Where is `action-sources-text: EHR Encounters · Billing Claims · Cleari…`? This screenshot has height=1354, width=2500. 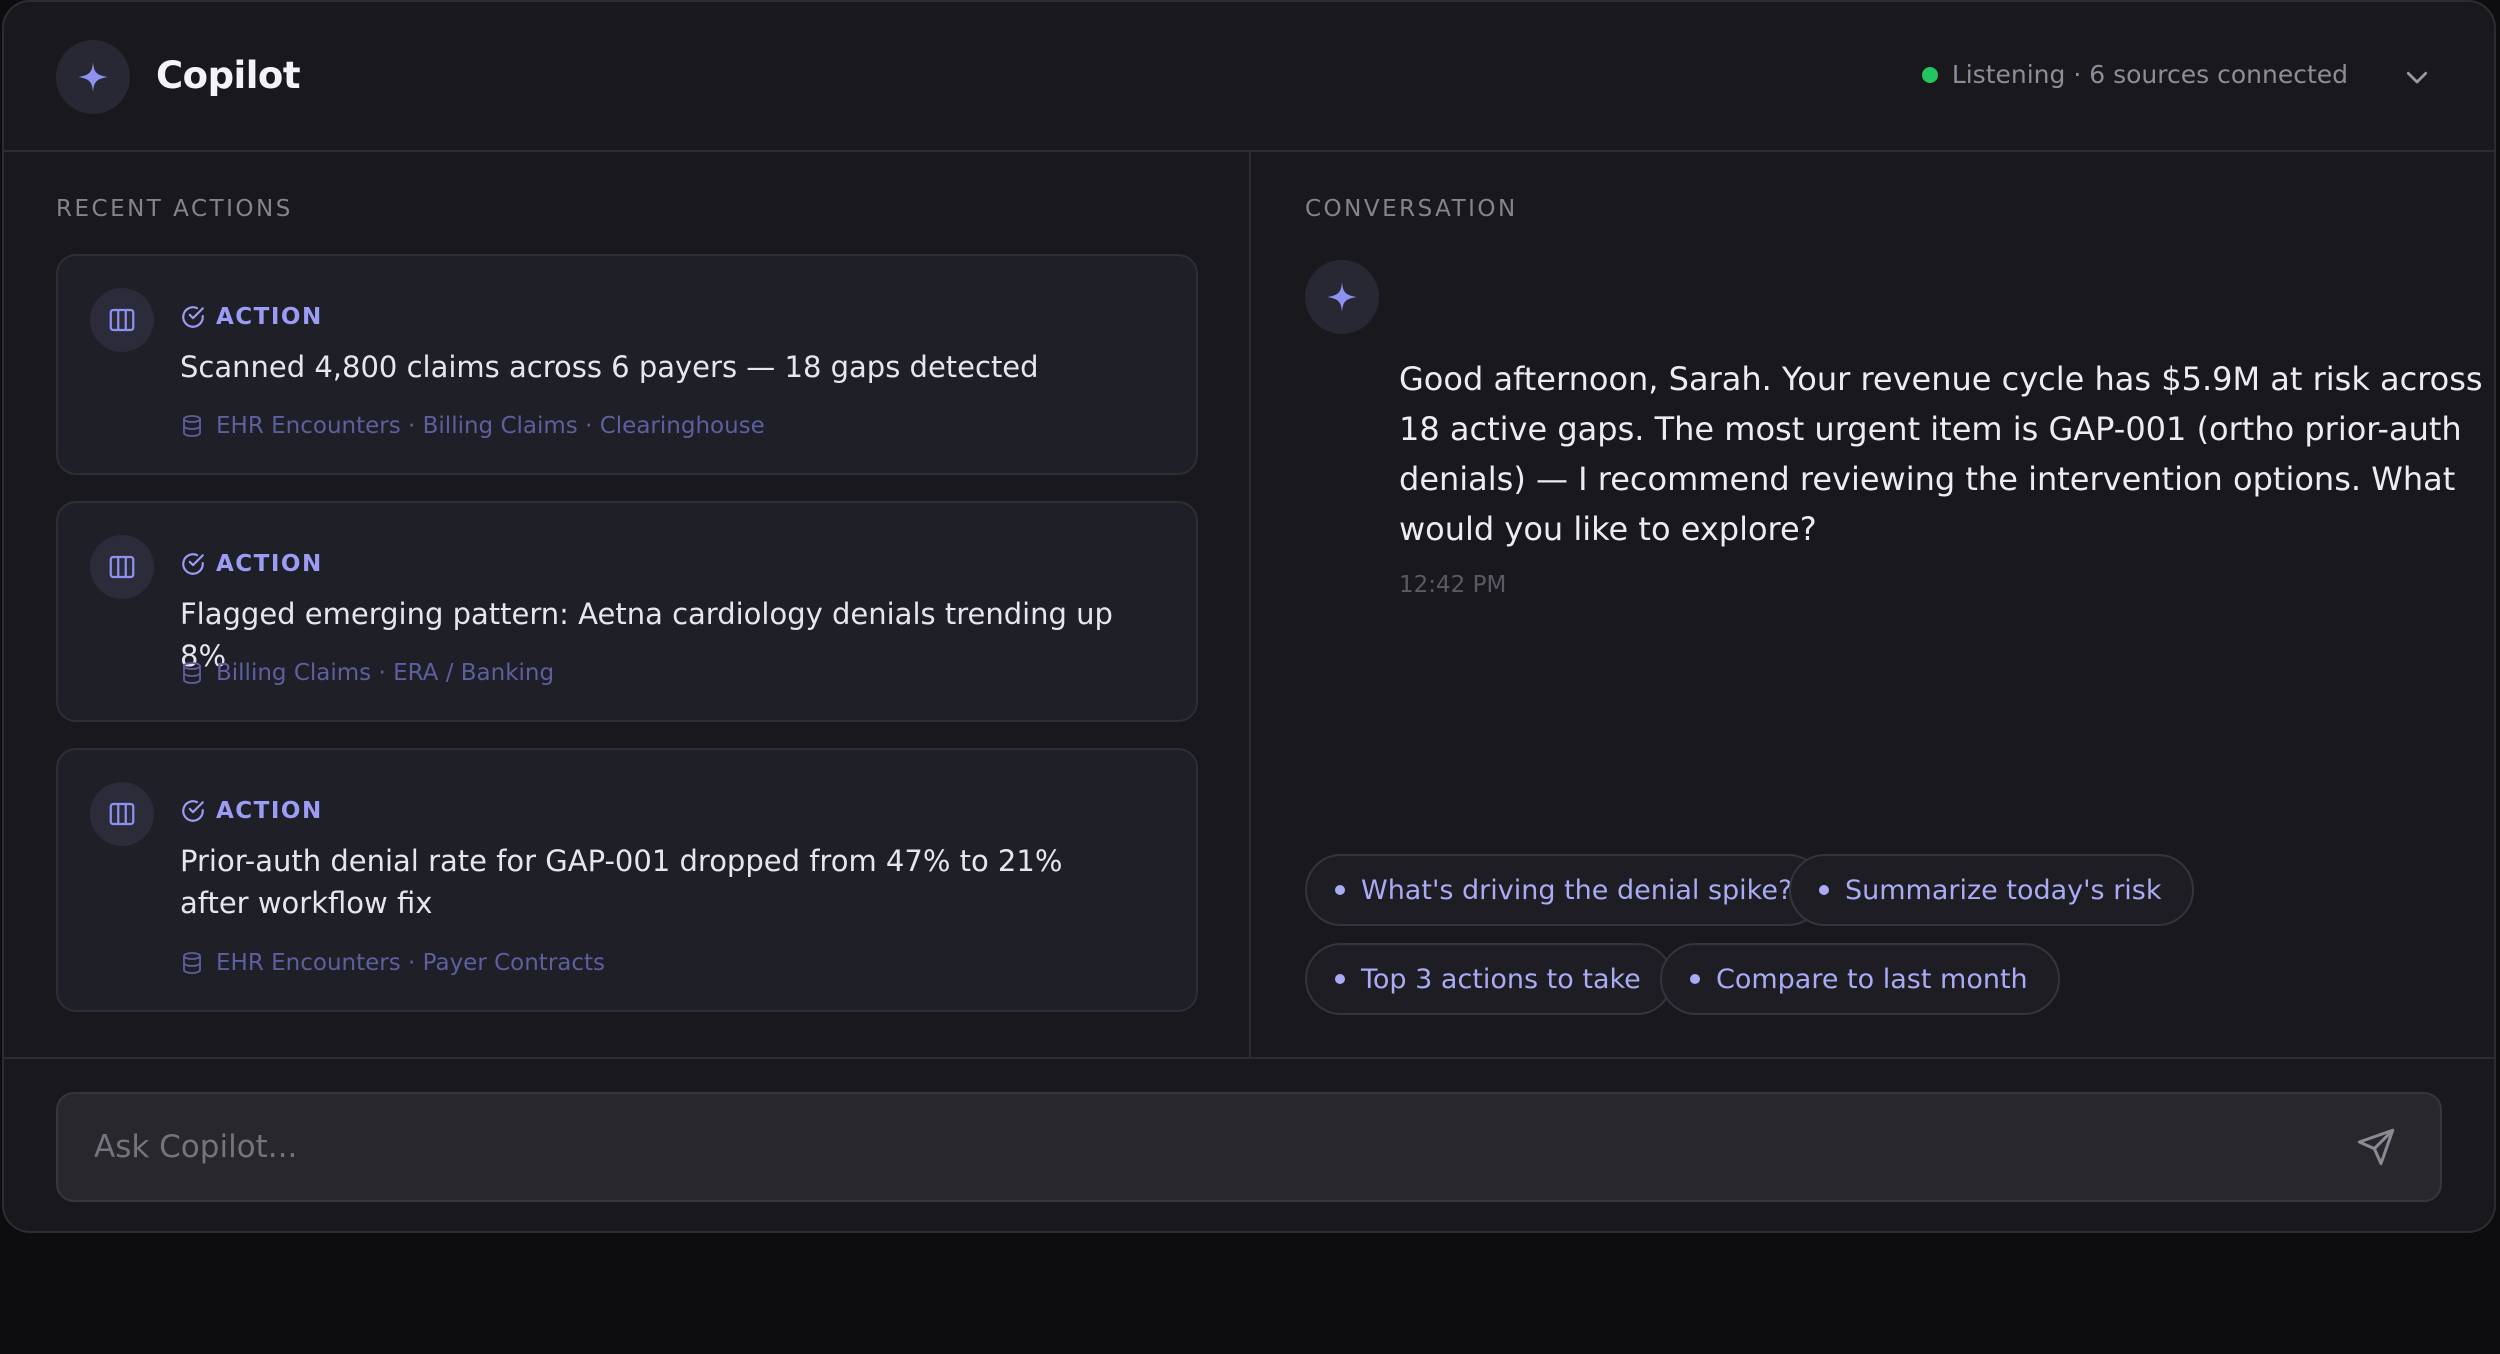 action-sources-text: EHR Encounters · Billing Claims · Cleari… is located at coordinates (490, 426).